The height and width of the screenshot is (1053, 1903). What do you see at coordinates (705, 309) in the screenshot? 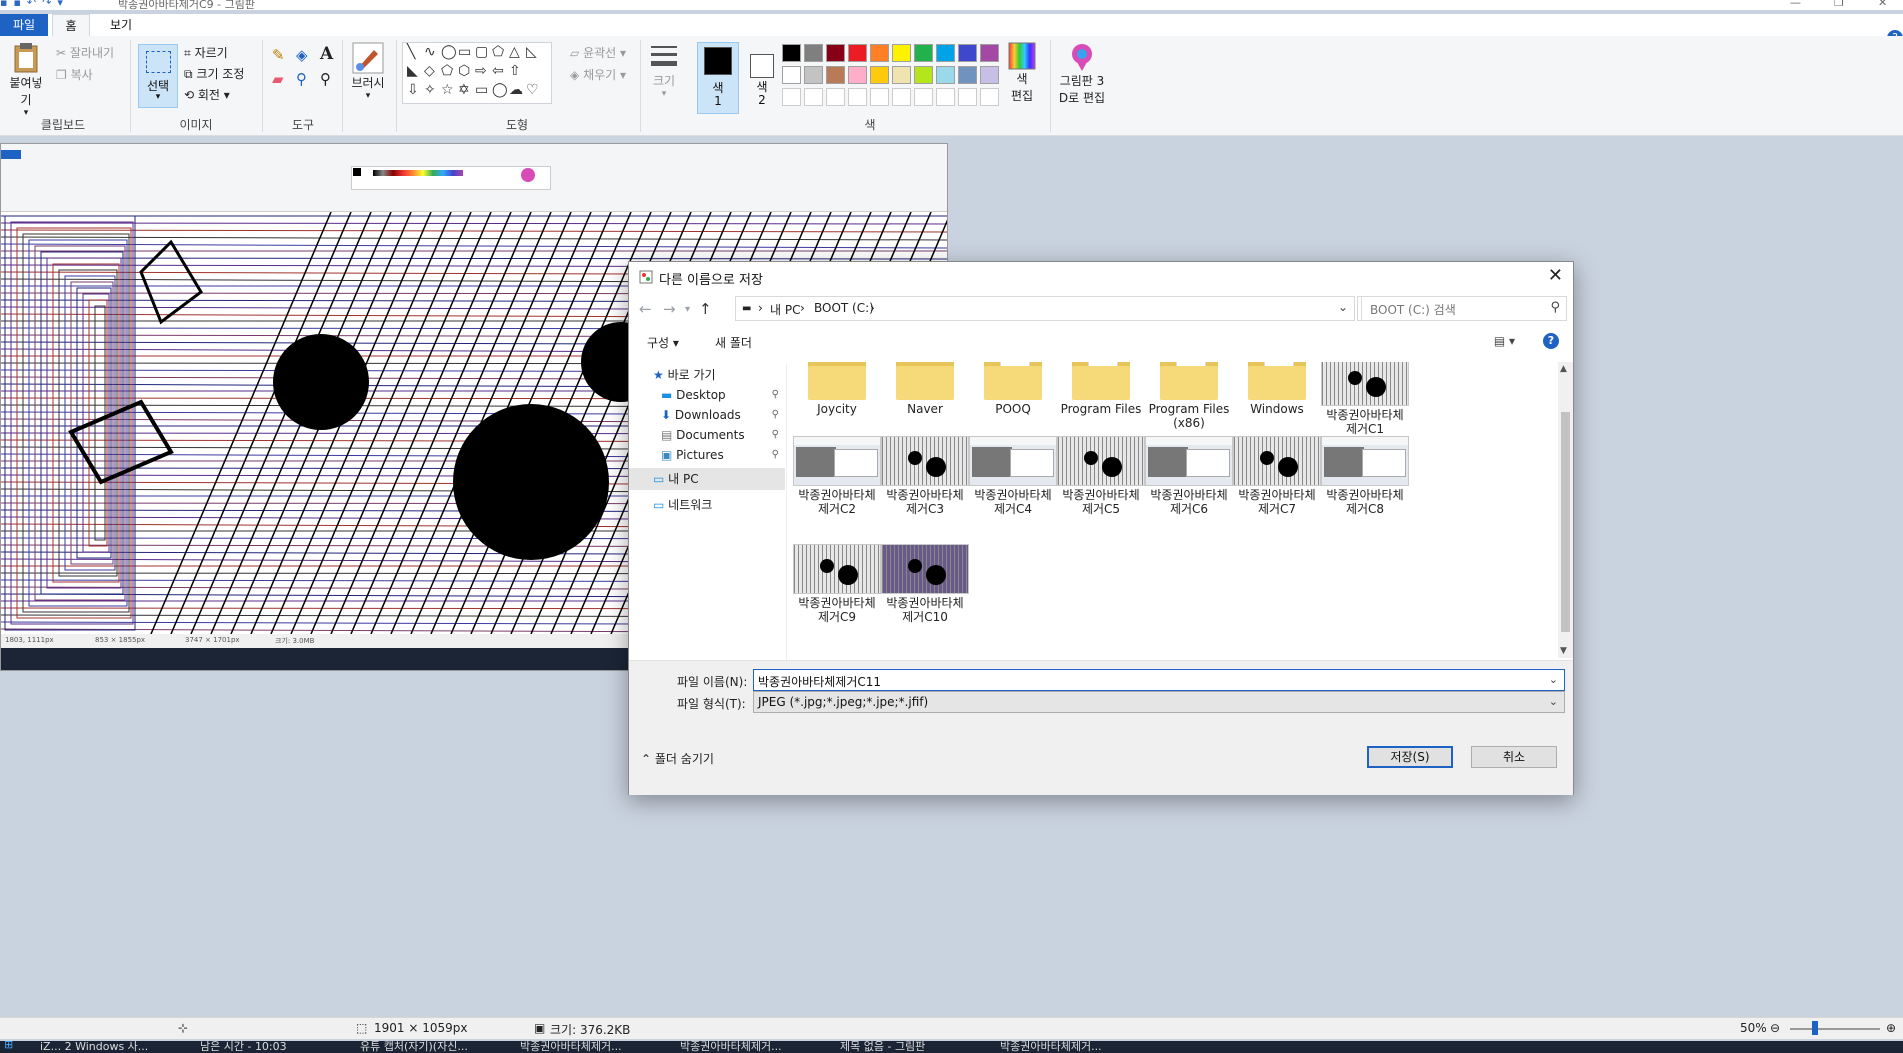
I see `up-arrow-icon: ↑` at bounding box center [705, 309].